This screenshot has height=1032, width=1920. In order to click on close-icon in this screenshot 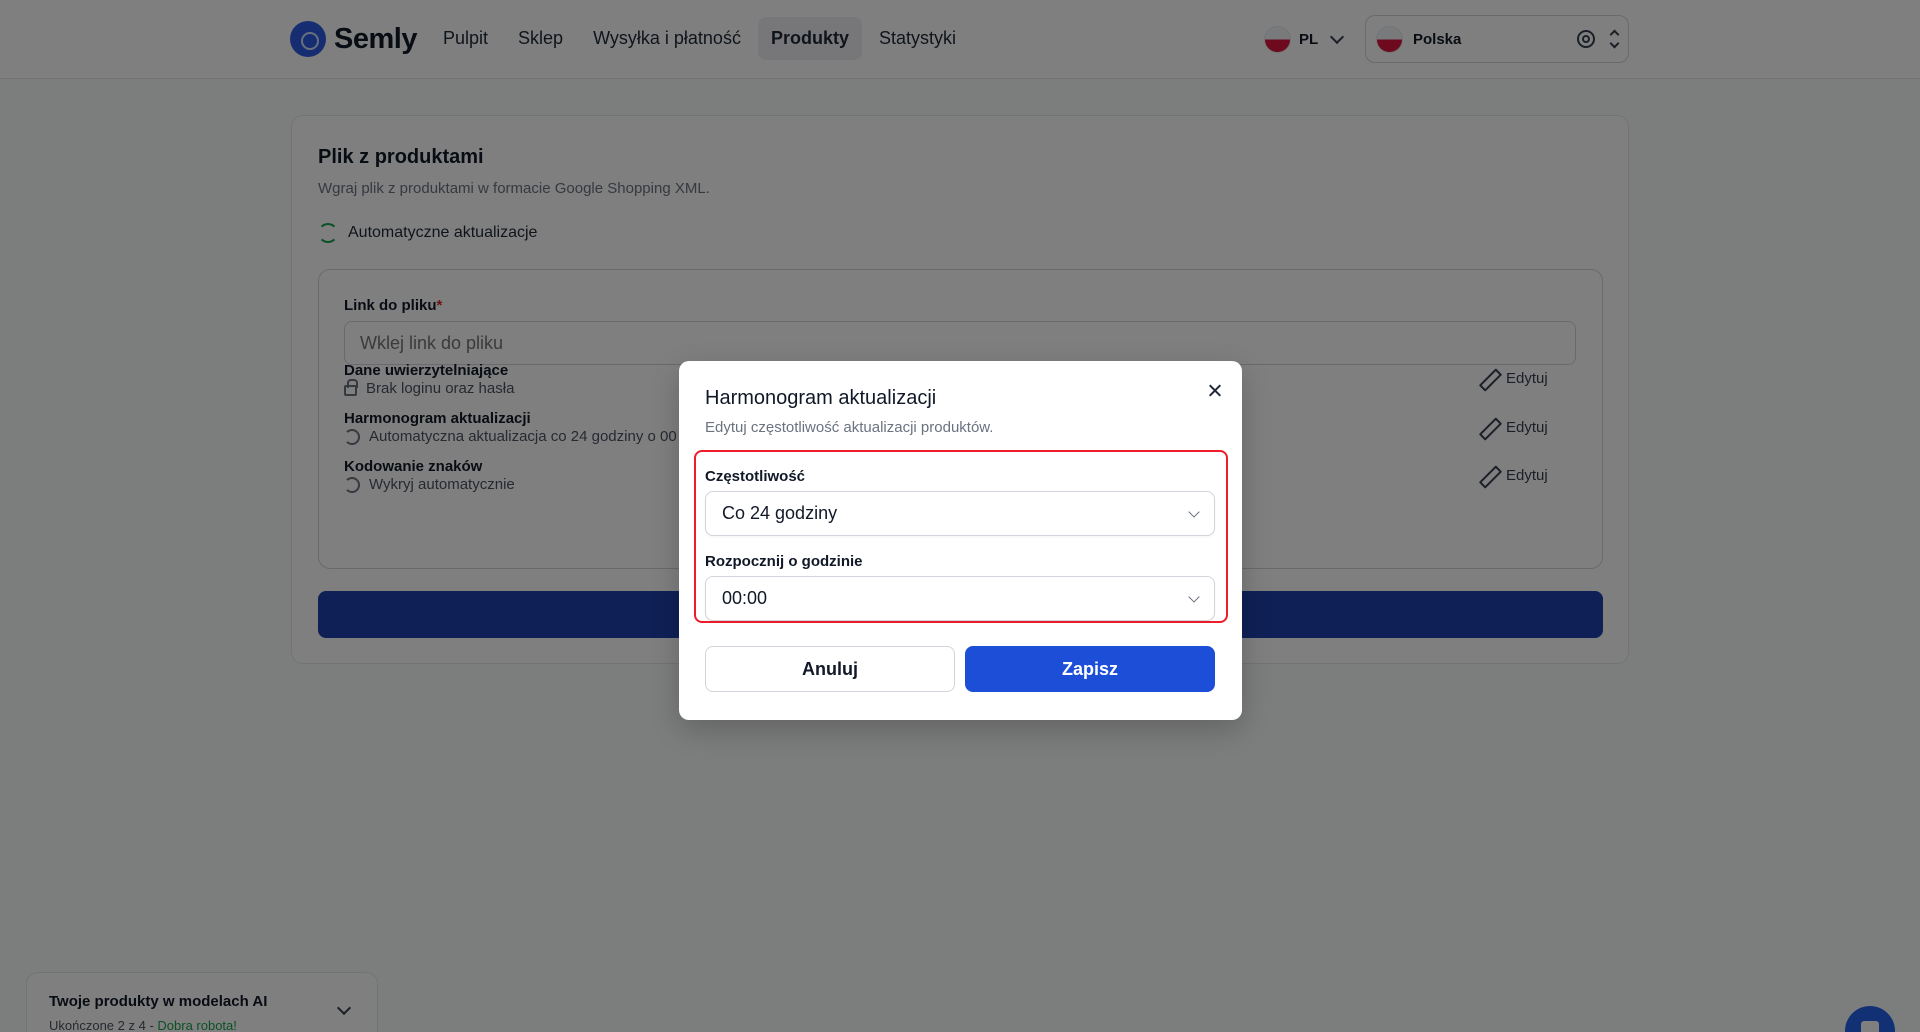, I will do `click(1215, 391)`.